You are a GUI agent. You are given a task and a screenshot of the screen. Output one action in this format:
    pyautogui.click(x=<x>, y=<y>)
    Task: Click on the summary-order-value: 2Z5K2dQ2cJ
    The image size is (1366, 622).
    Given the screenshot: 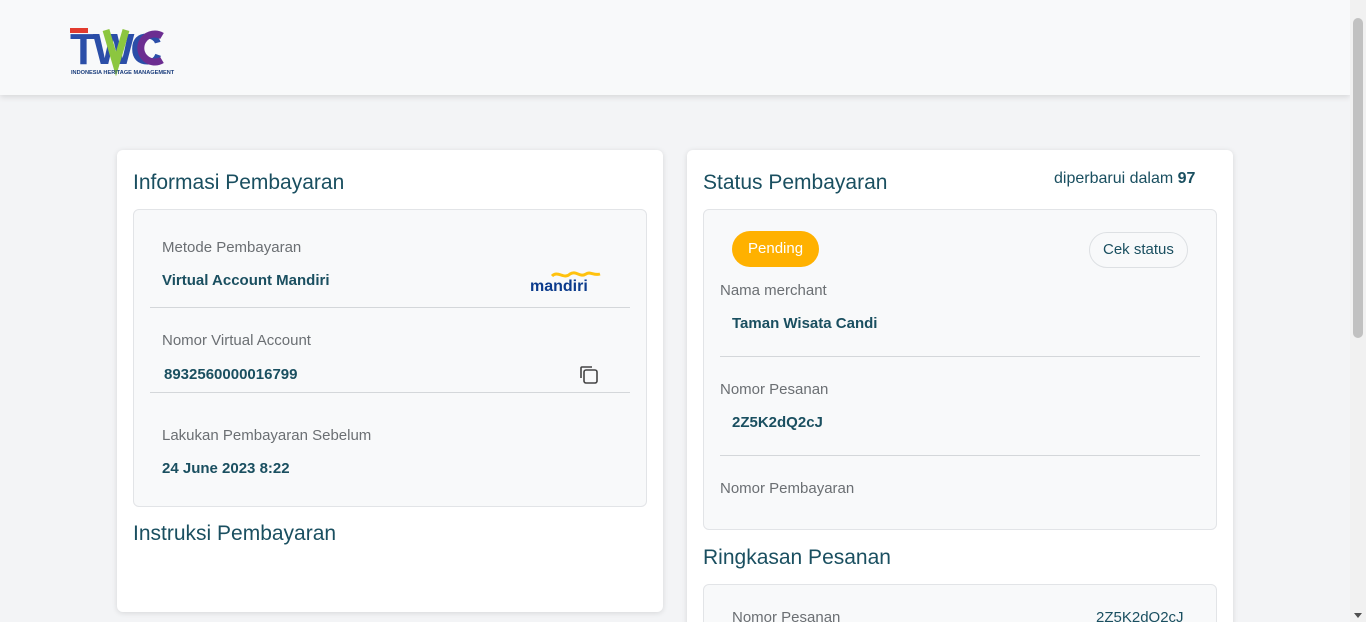 What is the action you would take?
    pyautogui.click(x=1140, y=615)
    